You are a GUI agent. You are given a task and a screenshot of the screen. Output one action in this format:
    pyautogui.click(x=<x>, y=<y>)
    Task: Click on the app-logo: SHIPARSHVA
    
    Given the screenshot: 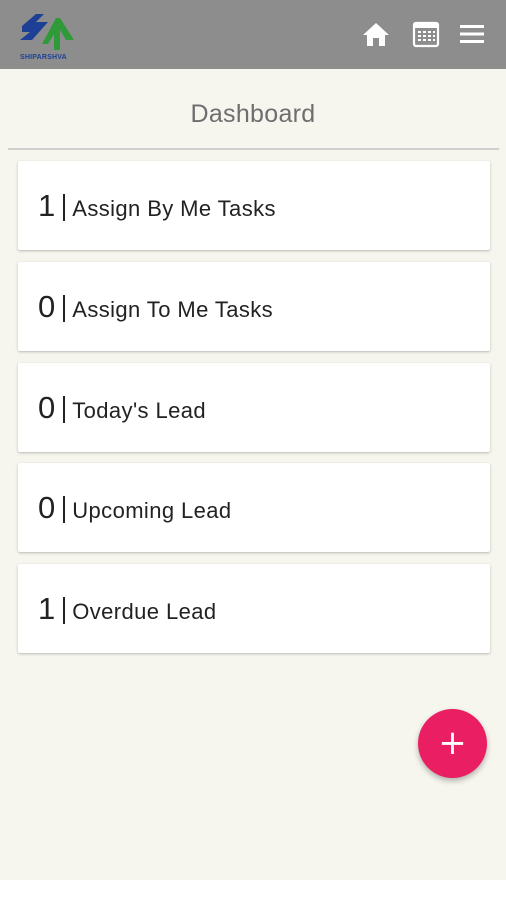 What is the action you would take?
    pyautogui.click(x=49, y=37)
    